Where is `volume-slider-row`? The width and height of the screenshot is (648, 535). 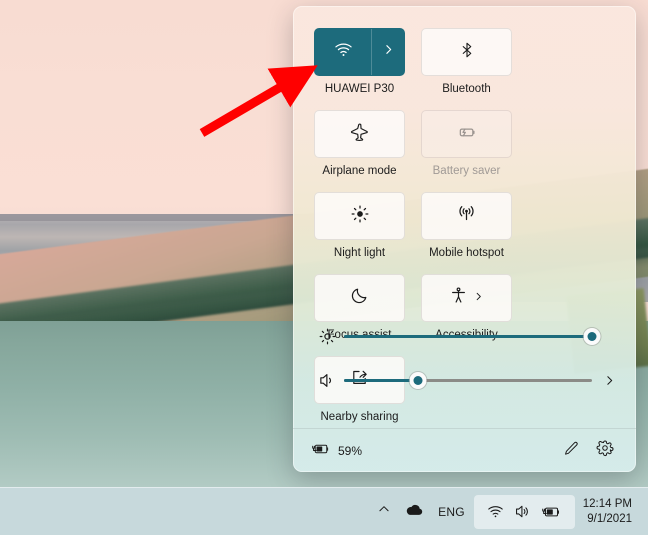 volume-slider-row is located at coordinates (464, 380).